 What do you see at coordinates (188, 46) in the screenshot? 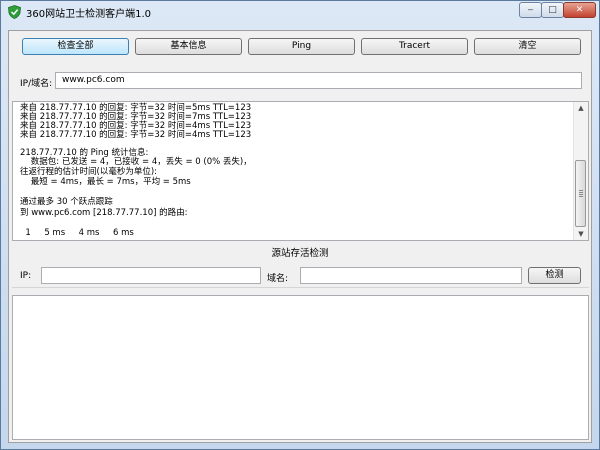
I see `basic-info-button: 基本信息` at bounding box center [188, 46].